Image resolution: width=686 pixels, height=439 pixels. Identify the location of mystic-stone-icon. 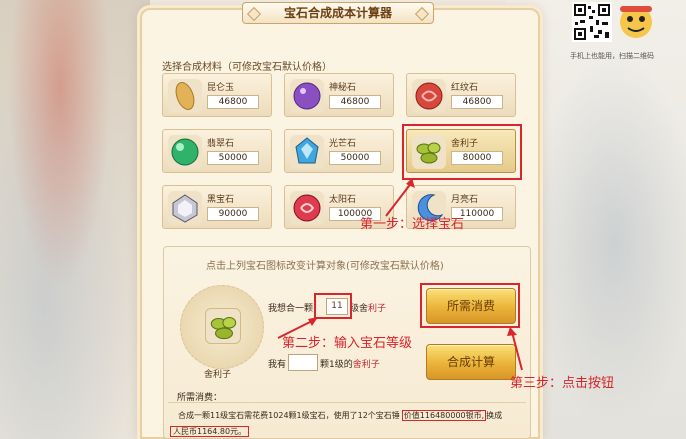
(307, 96).